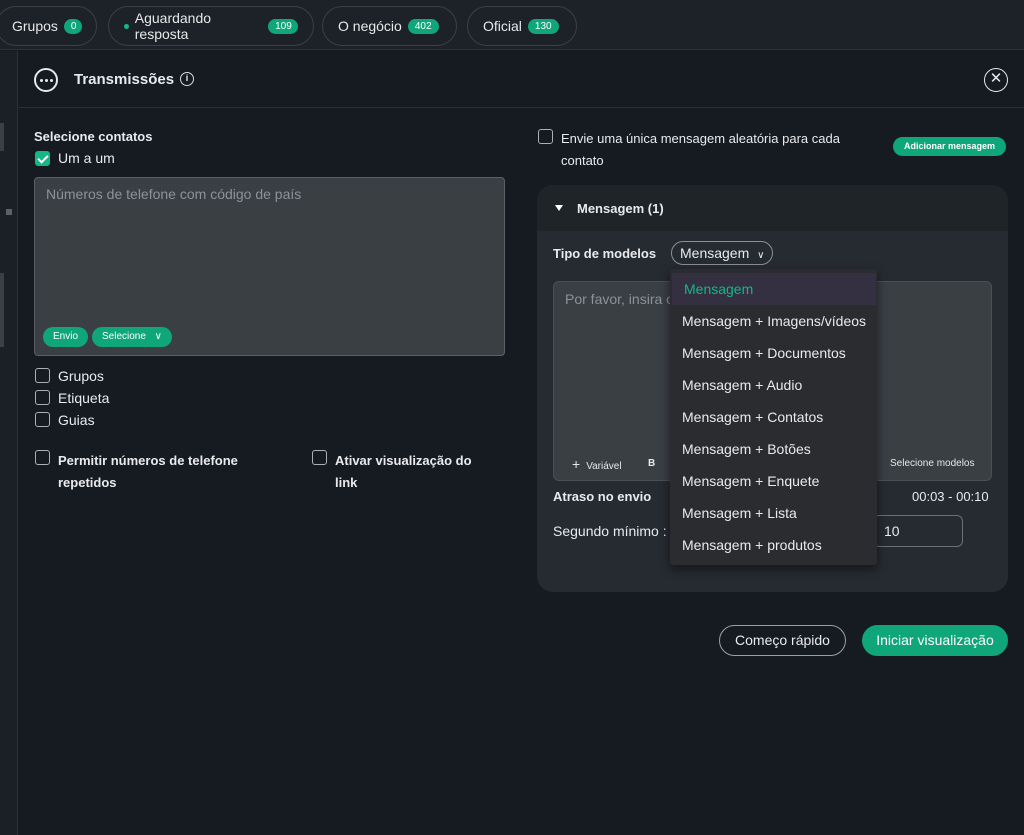 This screenshot has height=835, width=1024. Describe the element at coordinates (283, 26) in the screenshot. I see `tab-count-badge: 109` at that location.